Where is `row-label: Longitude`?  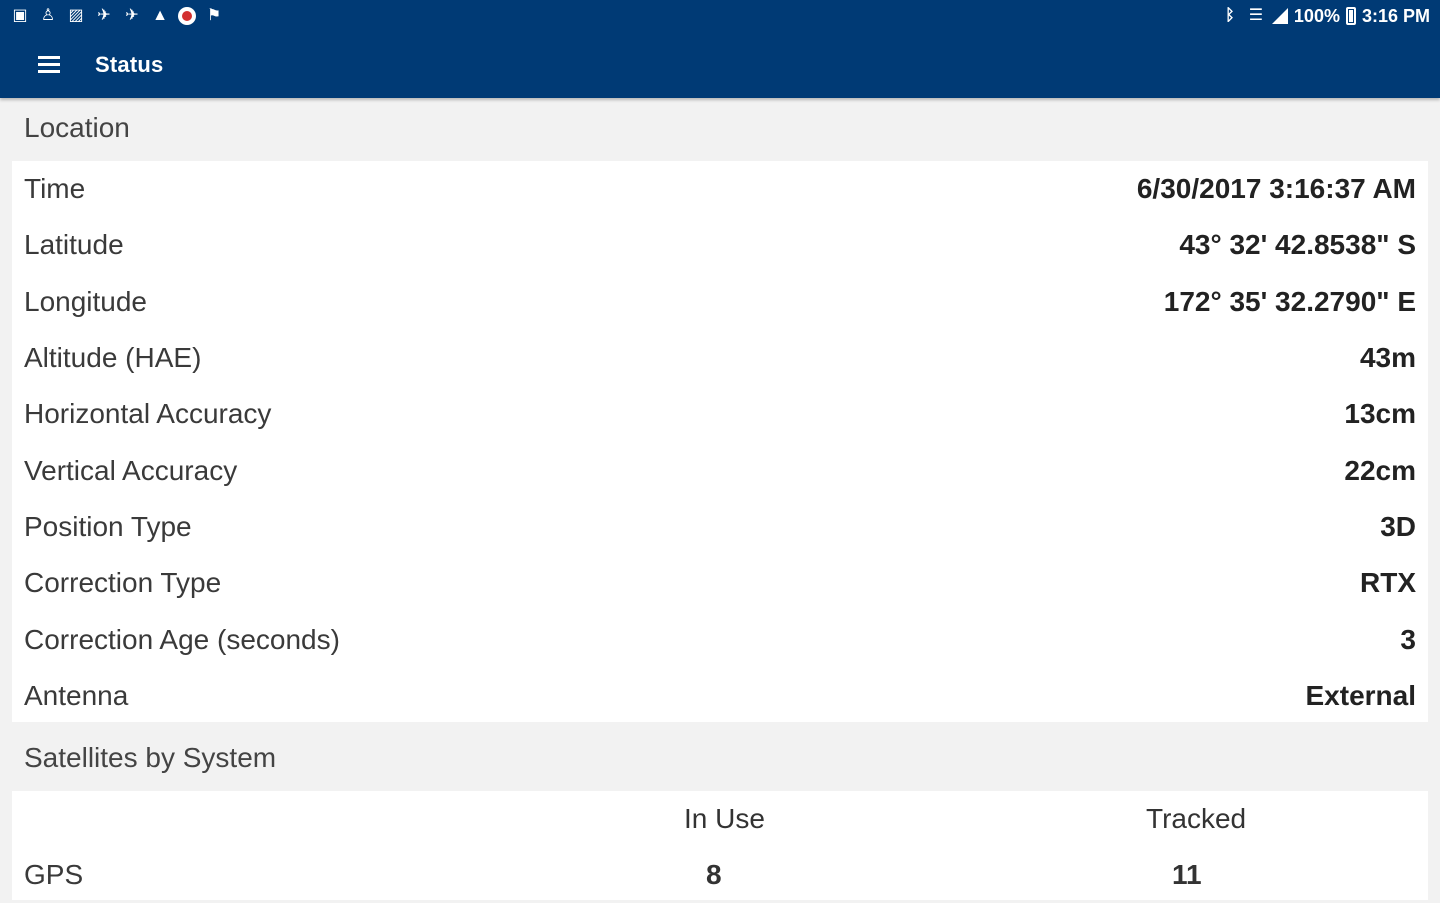 row-label: Longitude is located at coordinates (86, 301).